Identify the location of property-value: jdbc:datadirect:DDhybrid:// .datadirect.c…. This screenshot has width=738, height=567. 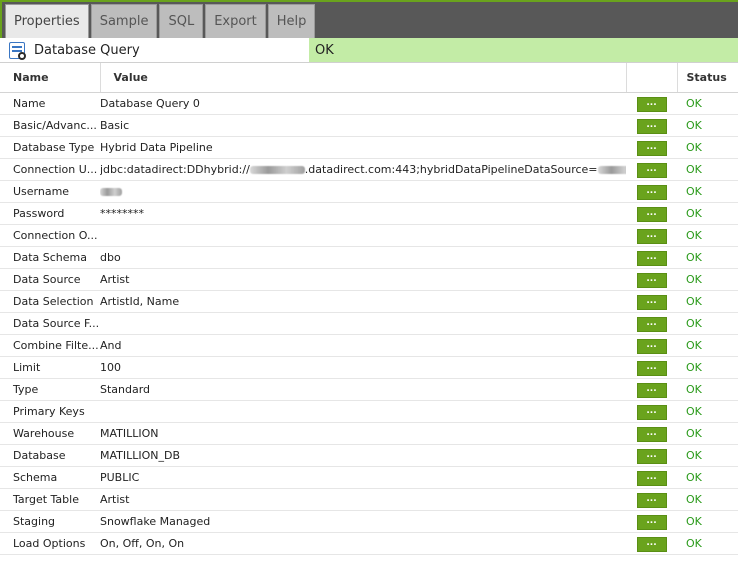
(363, 169).